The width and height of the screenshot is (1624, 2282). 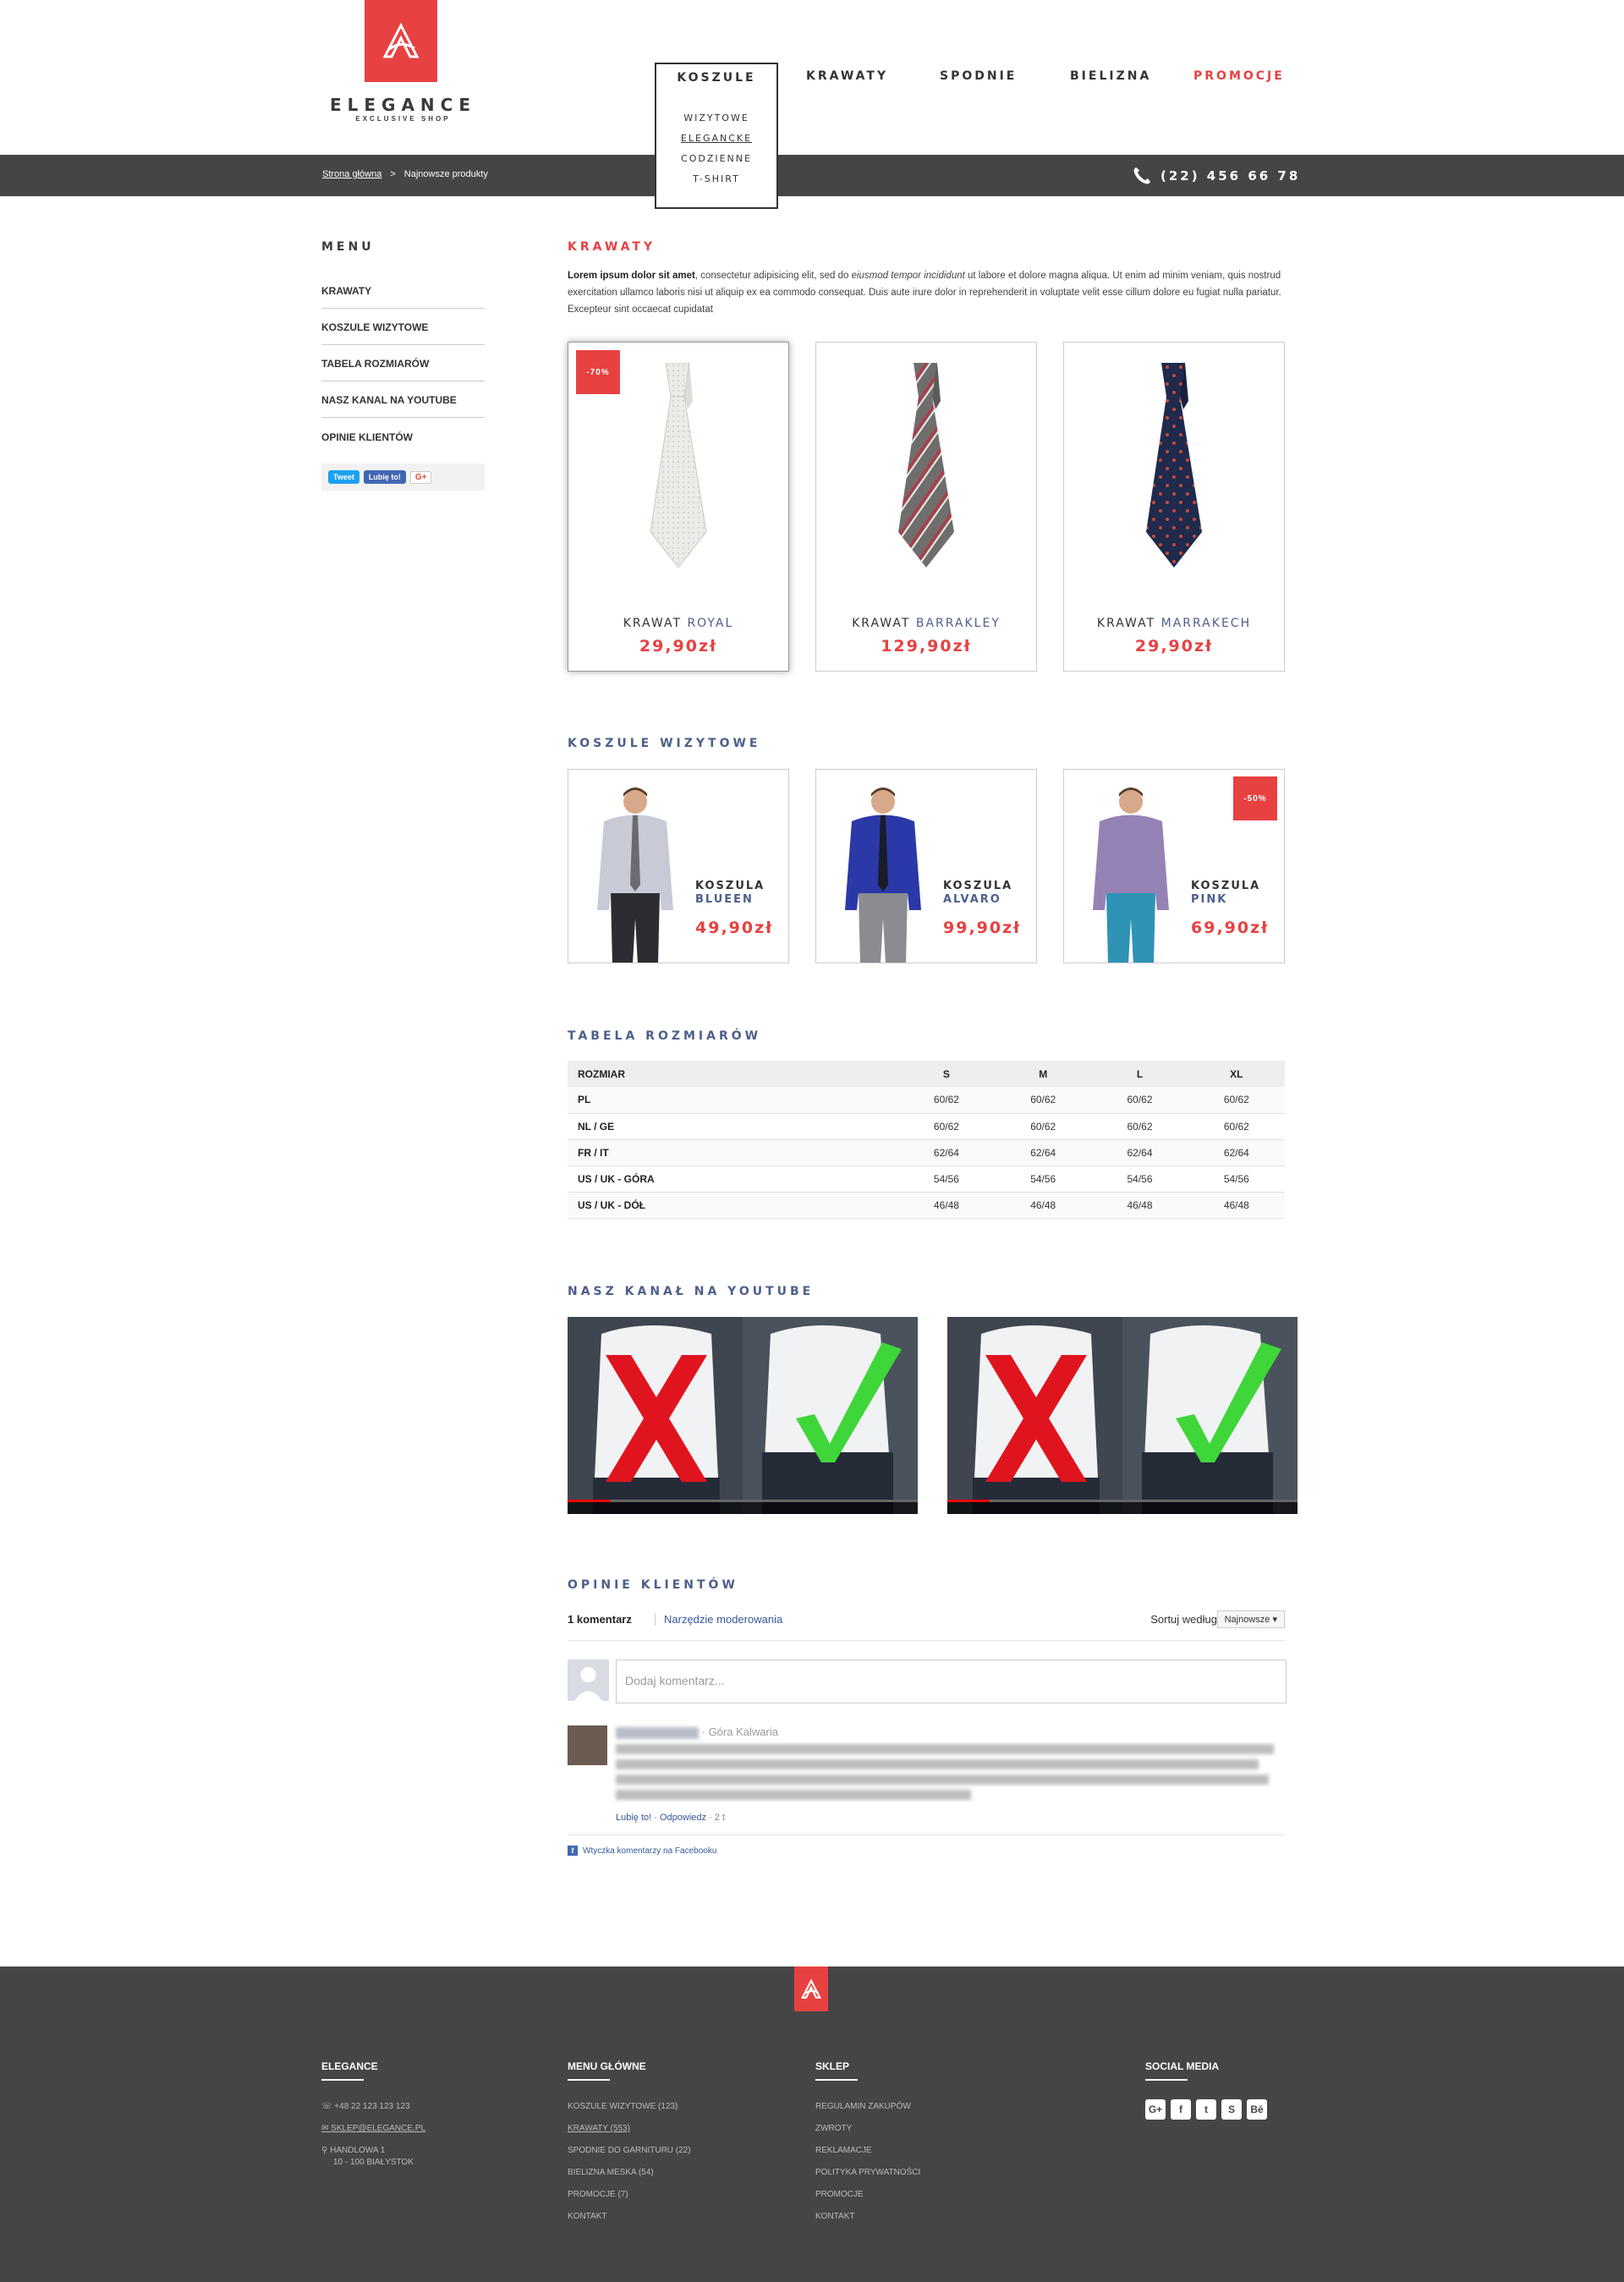 I want to click on facebook-plugin-text: Wtyczka komentarzy na Facebooku, so click(x=650, y=1851).